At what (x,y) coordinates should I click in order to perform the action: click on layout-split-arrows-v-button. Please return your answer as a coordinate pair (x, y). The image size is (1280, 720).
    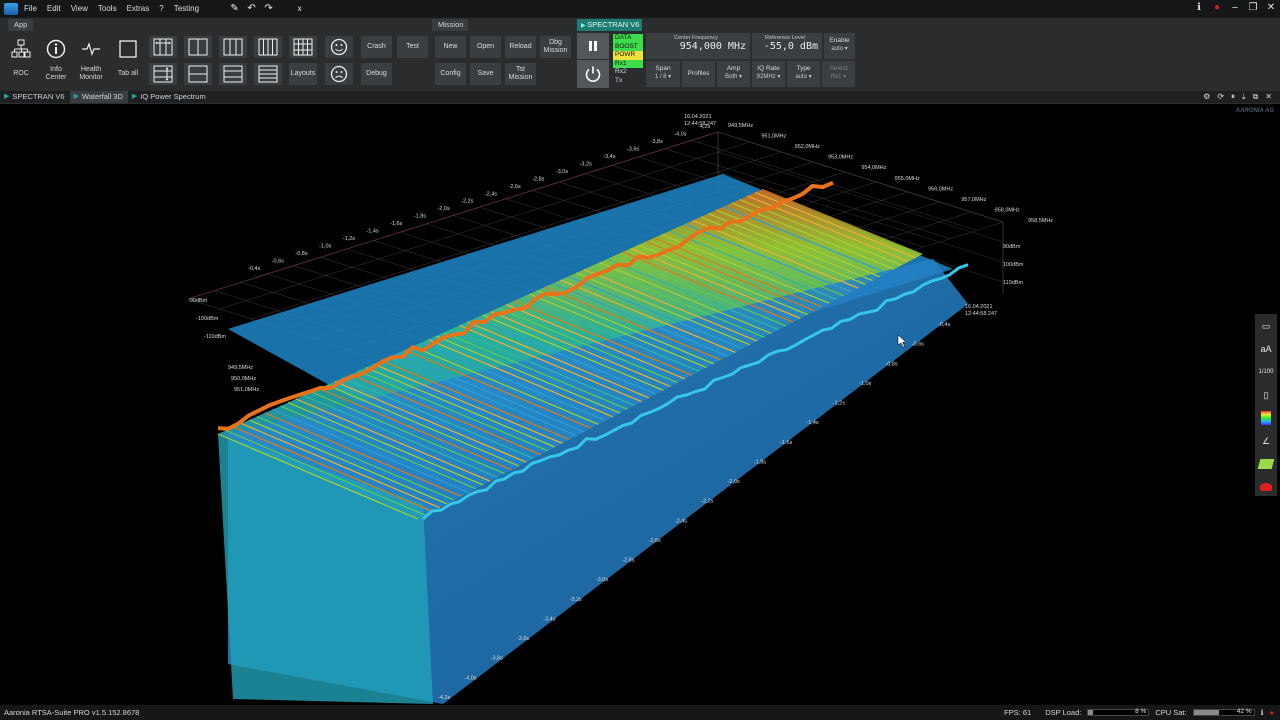
    Looking at the image, I should click on (163, 74).